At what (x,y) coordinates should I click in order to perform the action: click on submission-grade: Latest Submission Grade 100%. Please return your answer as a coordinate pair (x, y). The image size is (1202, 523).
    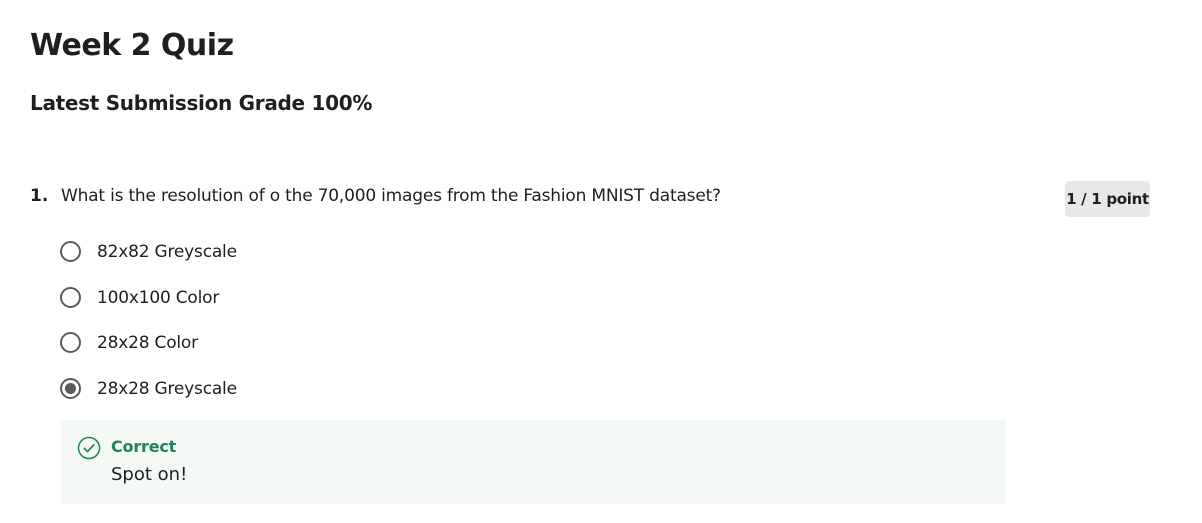
    Looking at the image, I should click on (201, 103).